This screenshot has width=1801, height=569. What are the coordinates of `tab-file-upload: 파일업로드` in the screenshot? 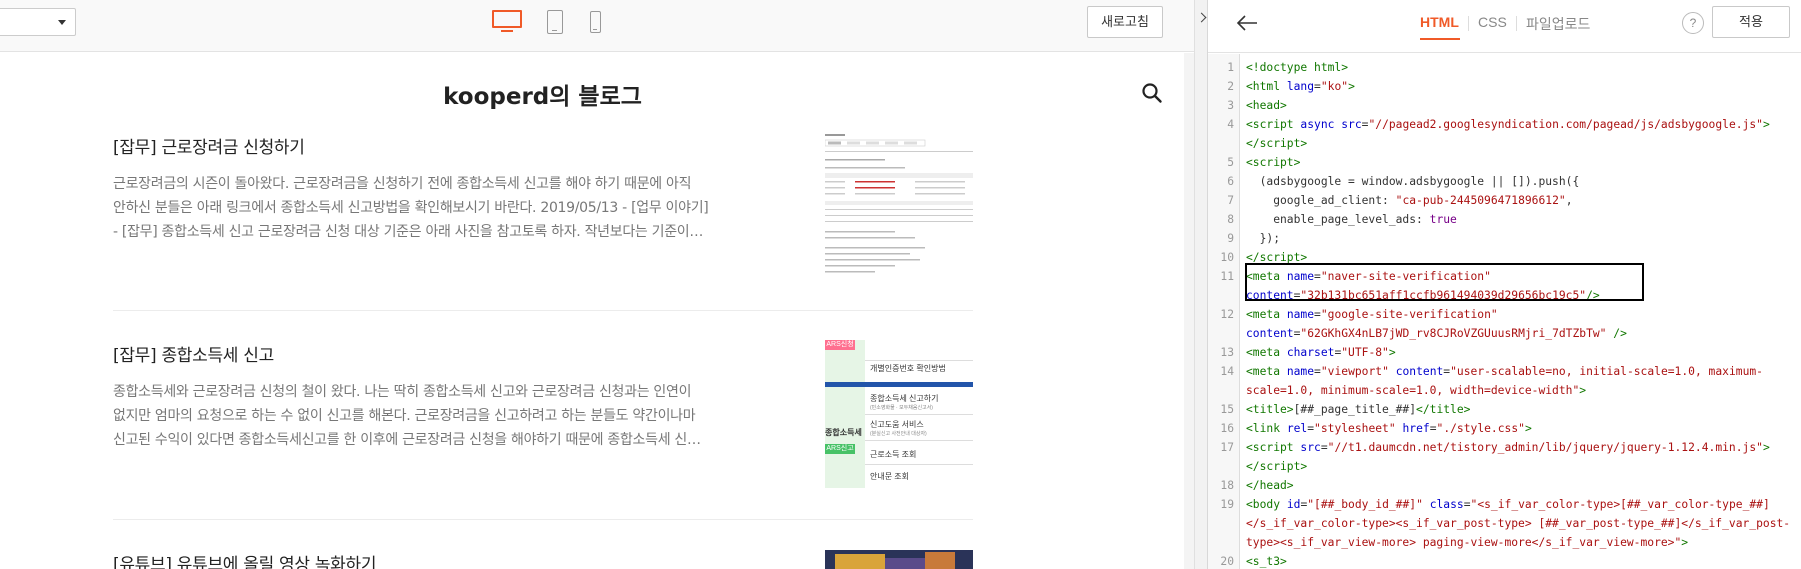 It's located at (1558, 24).